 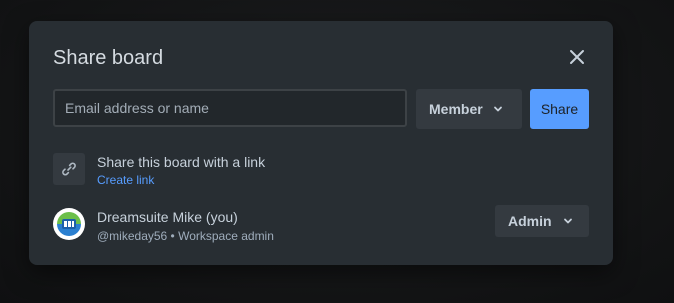 I want to click on member-role-dropdown: Admin, so click(x=542, y=221).